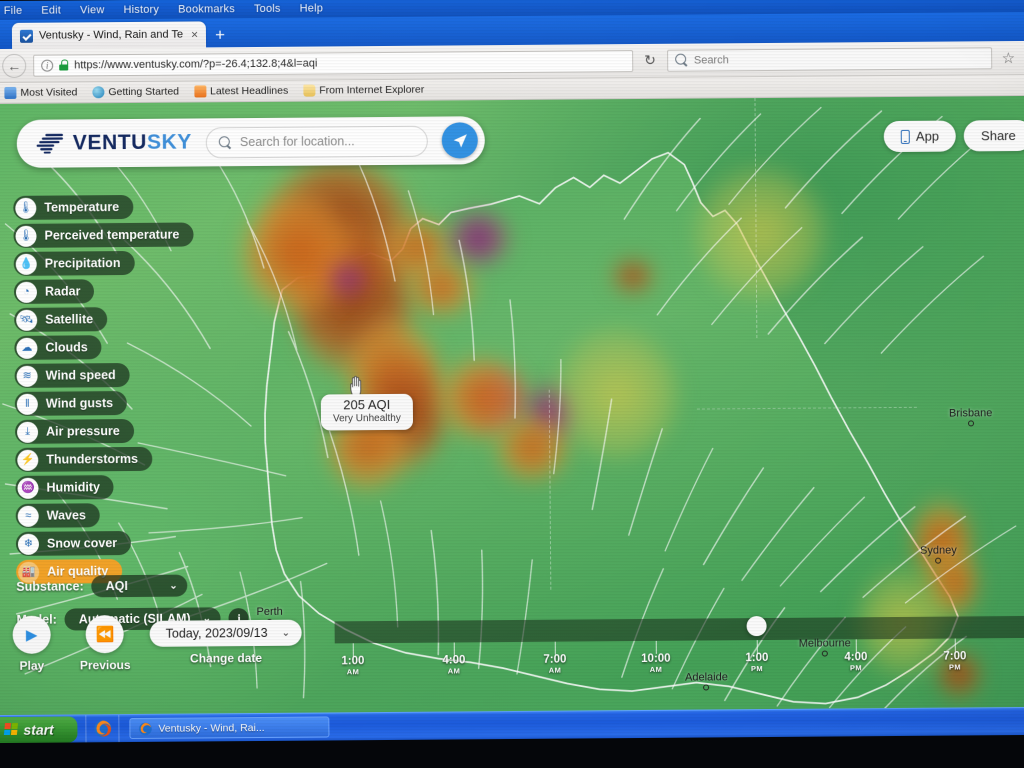 The height and width of the screenshot is (768, 1024). I want to click on play-button: ▶, so click(31, 634).